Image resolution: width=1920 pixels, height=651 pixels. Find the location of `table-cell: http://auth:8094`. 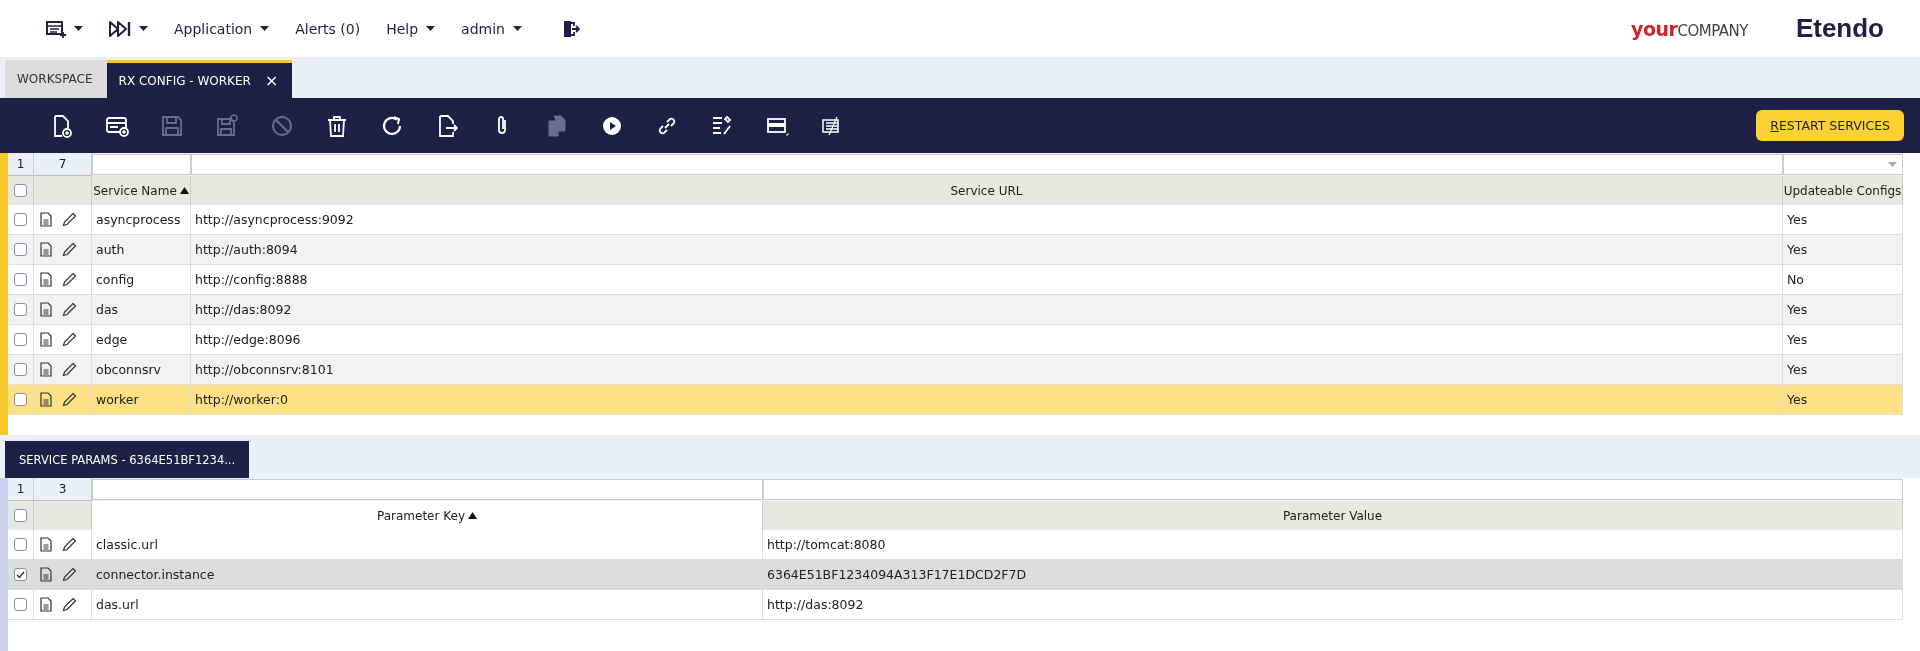

table-cell: http://auth:8094 is located at coordinates (246, 249).